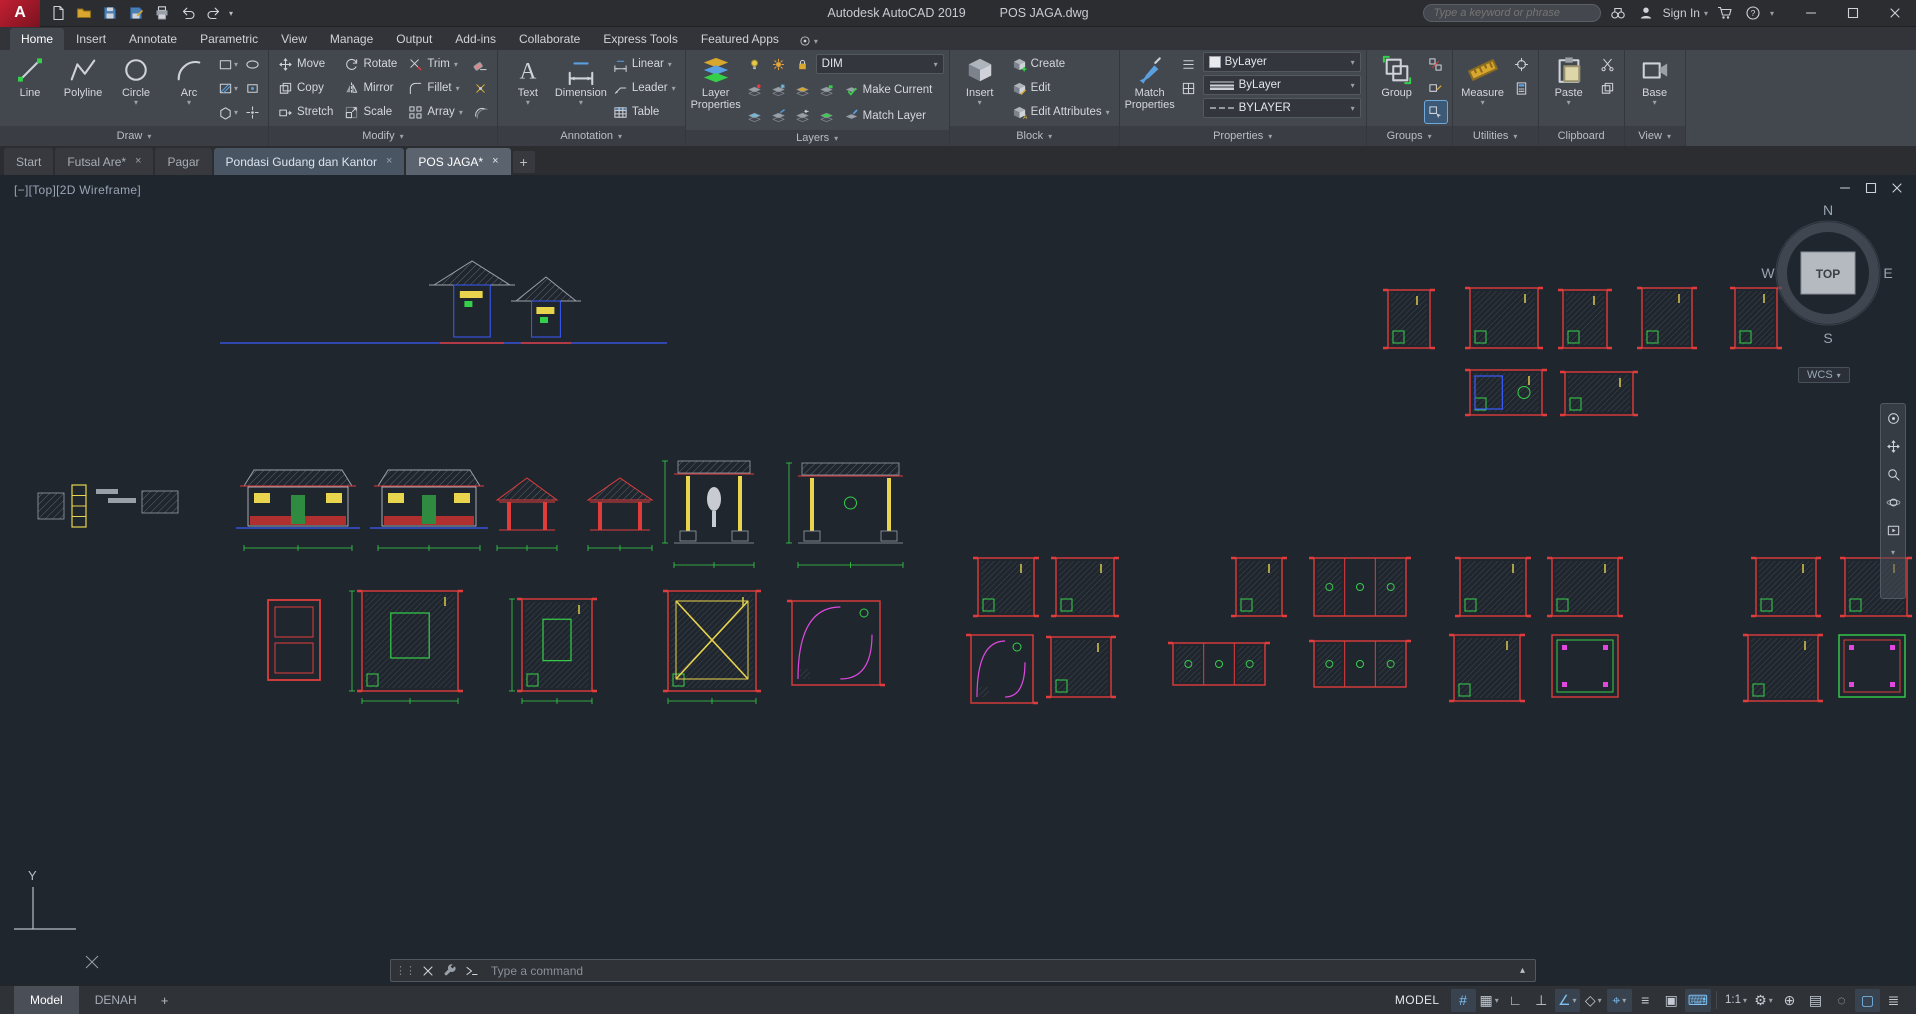 Image resolution: width=1916 pixels, height=1014 pixels. I want to click on model-space-button: MODEL, so click(1417, 1000).